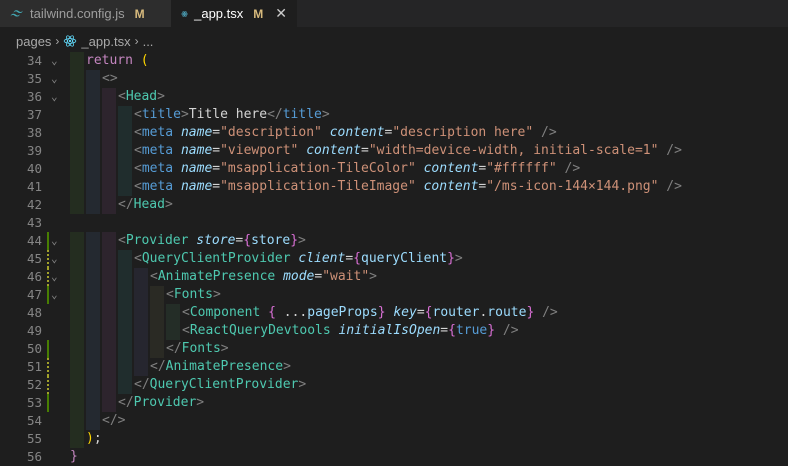 This screenshot has width=788, height=466. Describe the element at coordinates (117, 61) in the screenshot. I see `code-text: return (` at that location.